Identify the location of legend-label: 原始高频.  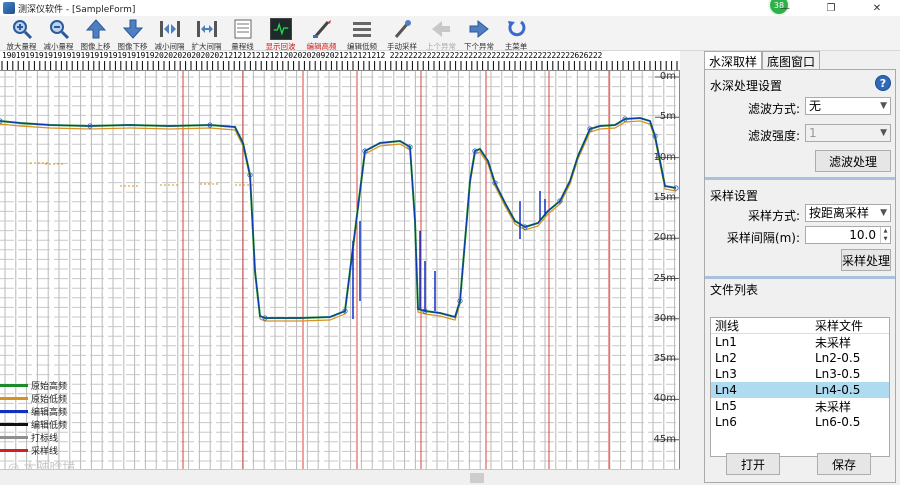
(49, 387).